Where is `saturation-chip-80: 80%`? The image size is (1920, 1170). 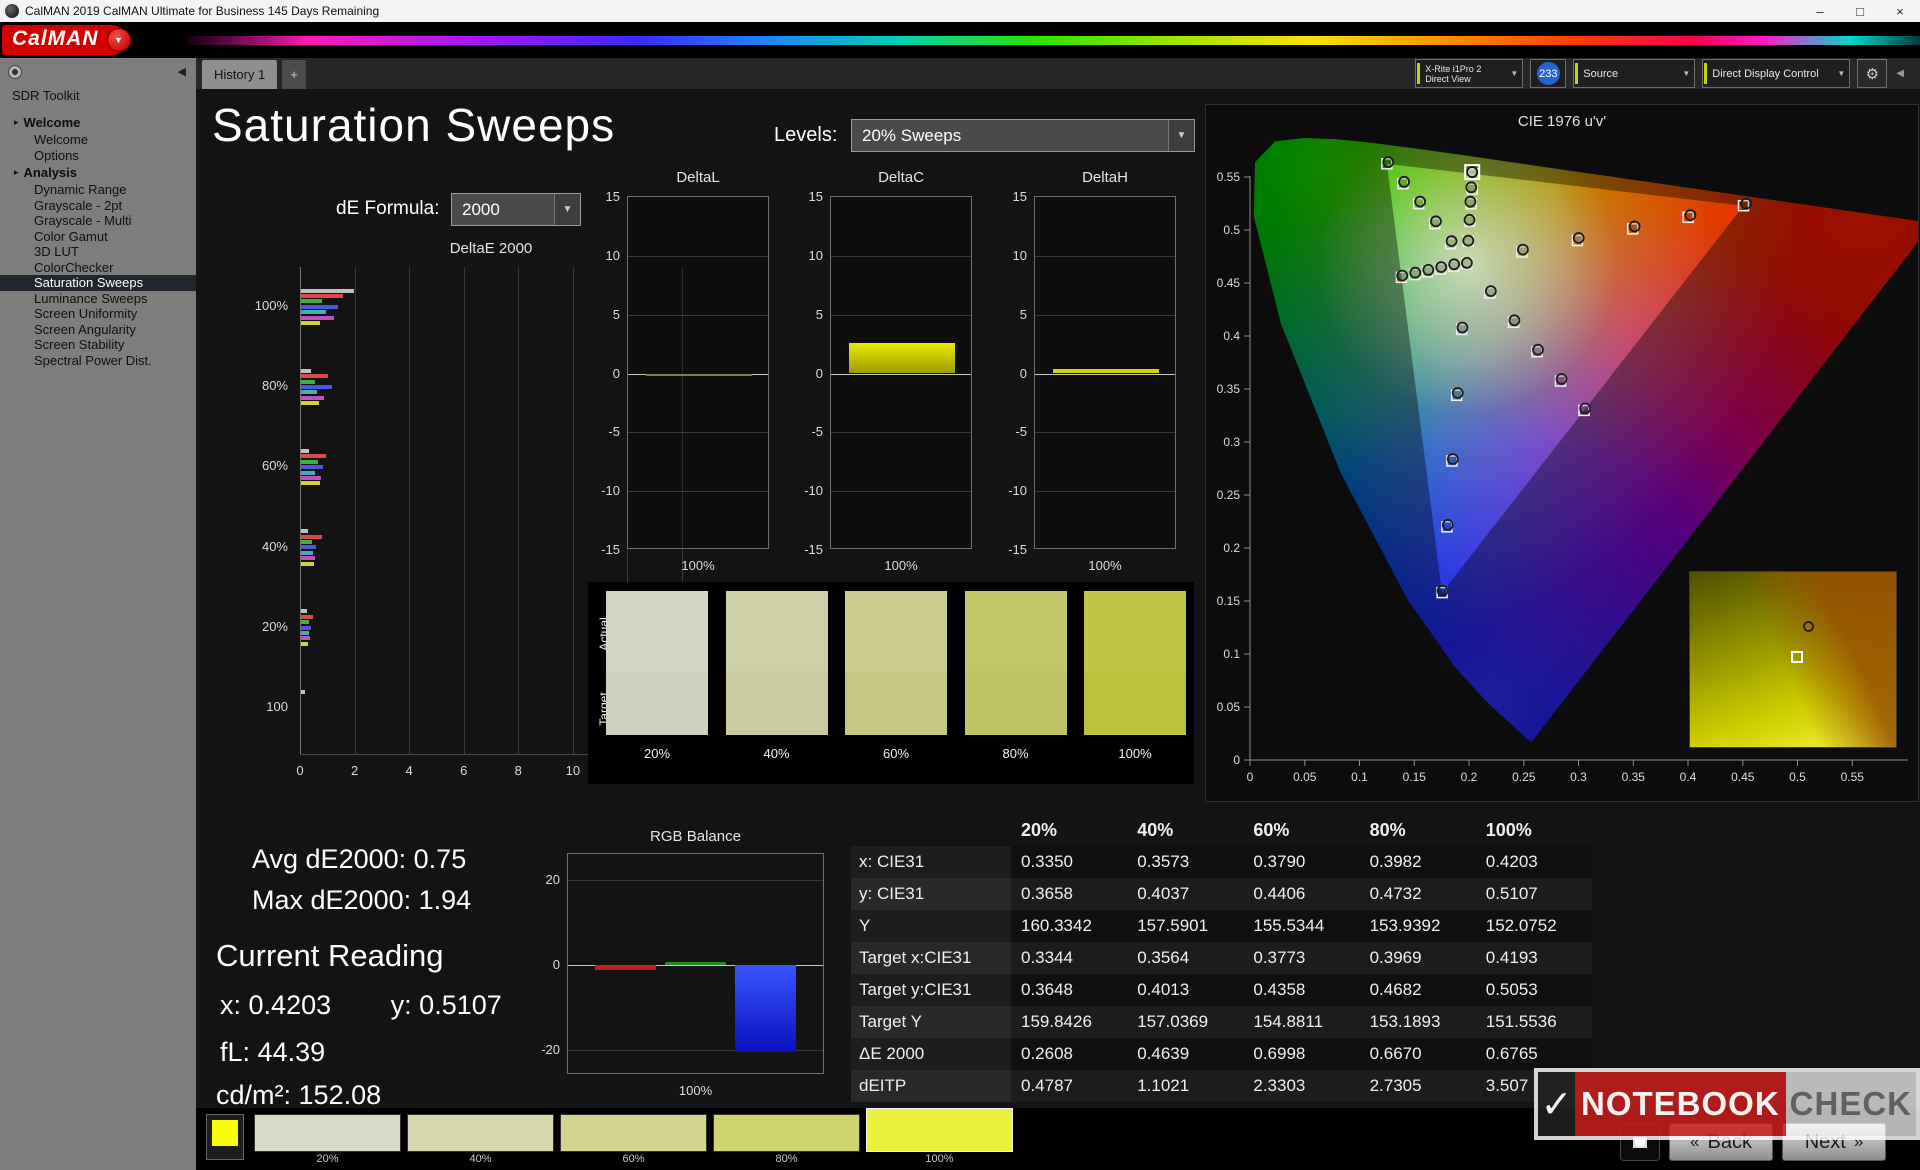
saturation-chip-80: 80% is located at coordinates (786, 1140).